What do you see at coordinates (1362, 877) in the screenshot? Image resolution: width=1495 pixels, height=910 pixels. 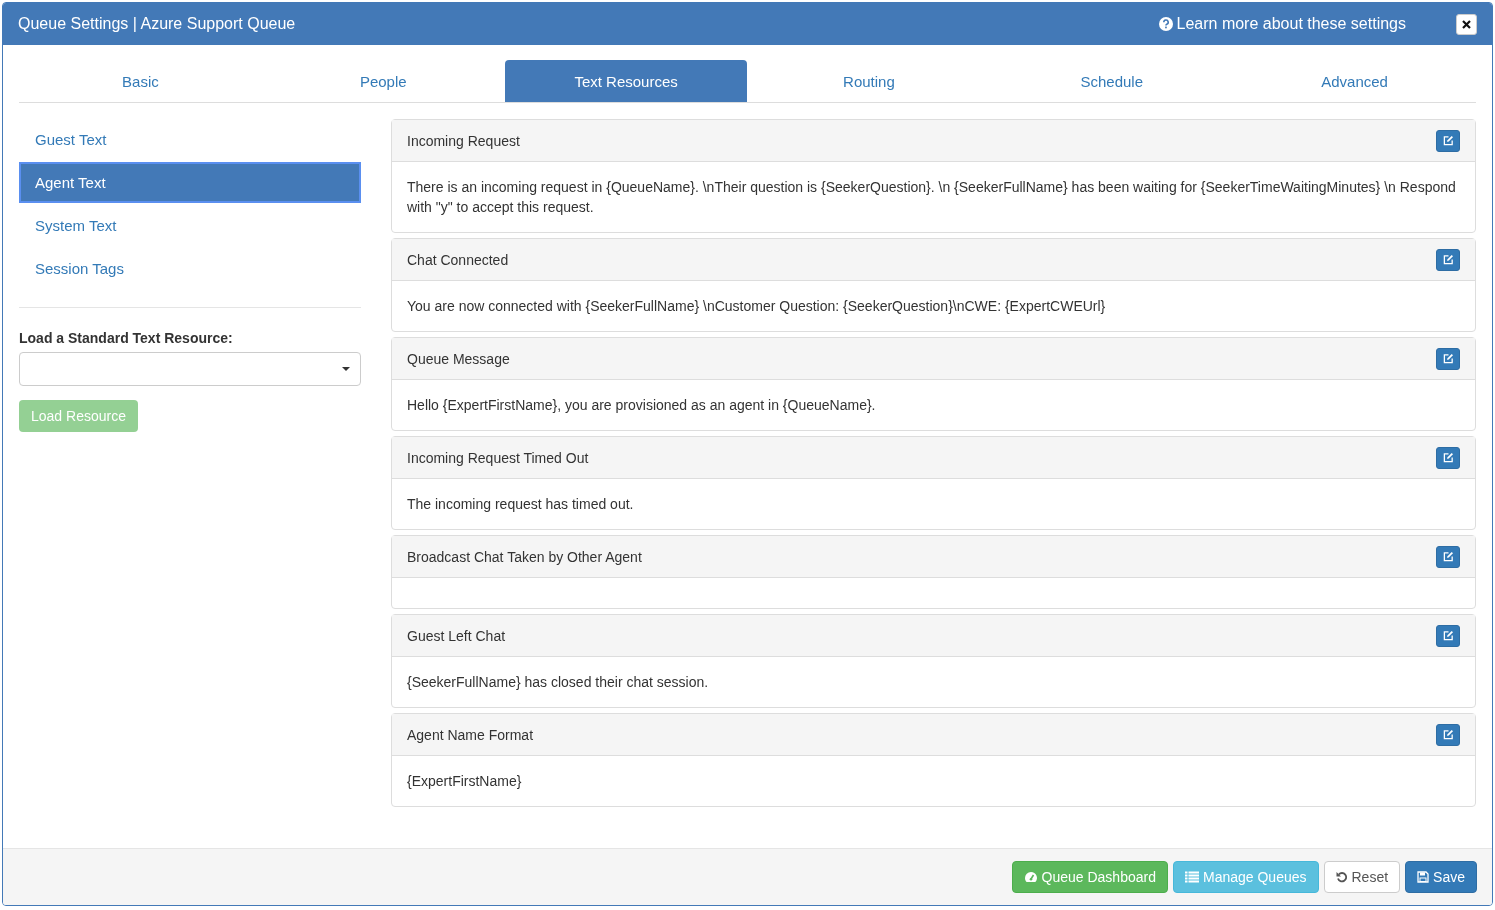 I see `reset-button: Reset` at bounding box center [1362, 877].